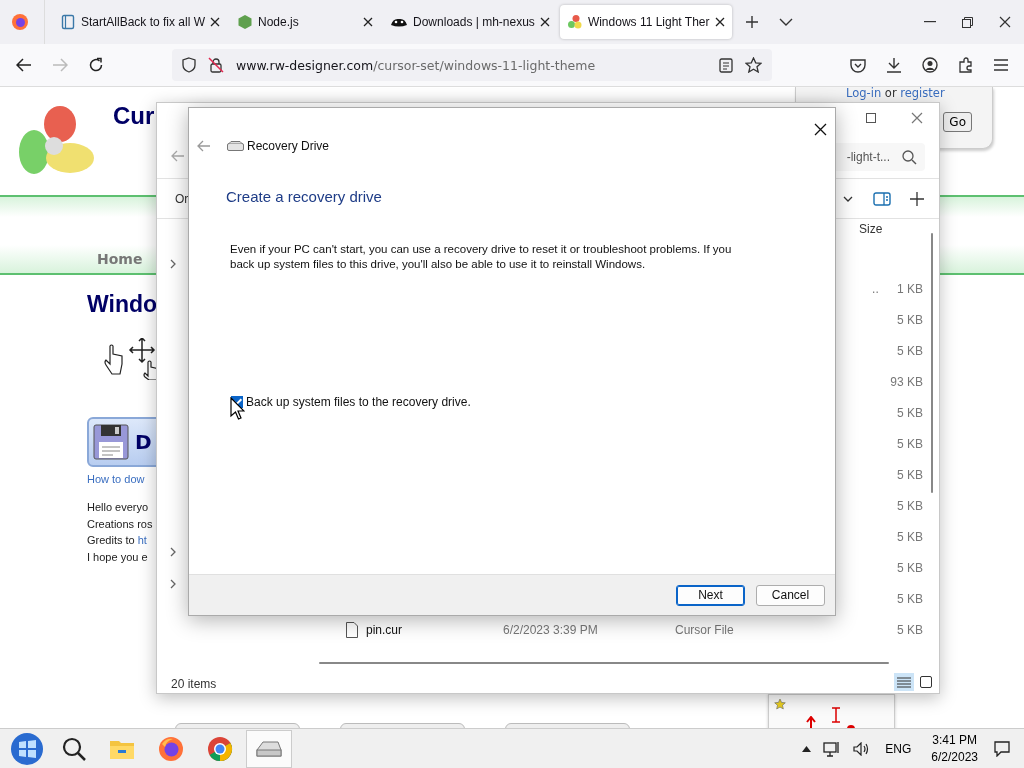 The width and height of the screenshot is (1024, 768). I want to click on back-arrow-icon, so click(24, 65).